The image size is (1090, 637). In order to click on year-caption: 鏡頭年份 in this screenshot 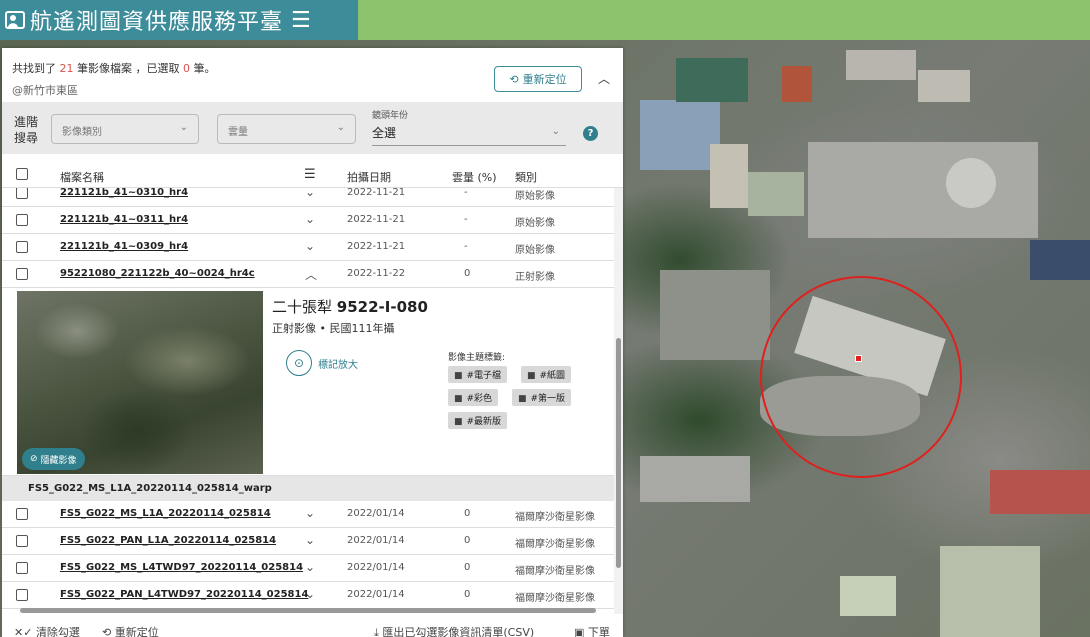, I will do `click(390, 116)`.